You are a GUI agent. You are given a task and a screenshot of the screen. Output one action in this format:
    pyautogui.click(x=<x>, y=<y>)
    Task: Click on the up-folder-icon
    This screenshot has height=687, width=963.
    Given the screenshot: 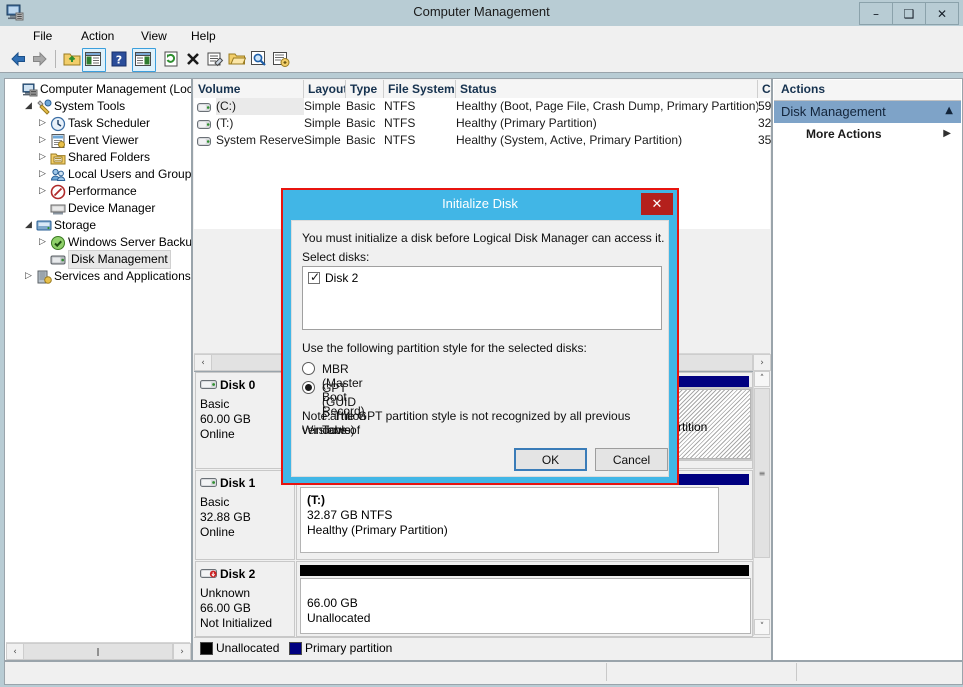 What is the action you would take?
    pyautogui.click(x=72, y=59)
    